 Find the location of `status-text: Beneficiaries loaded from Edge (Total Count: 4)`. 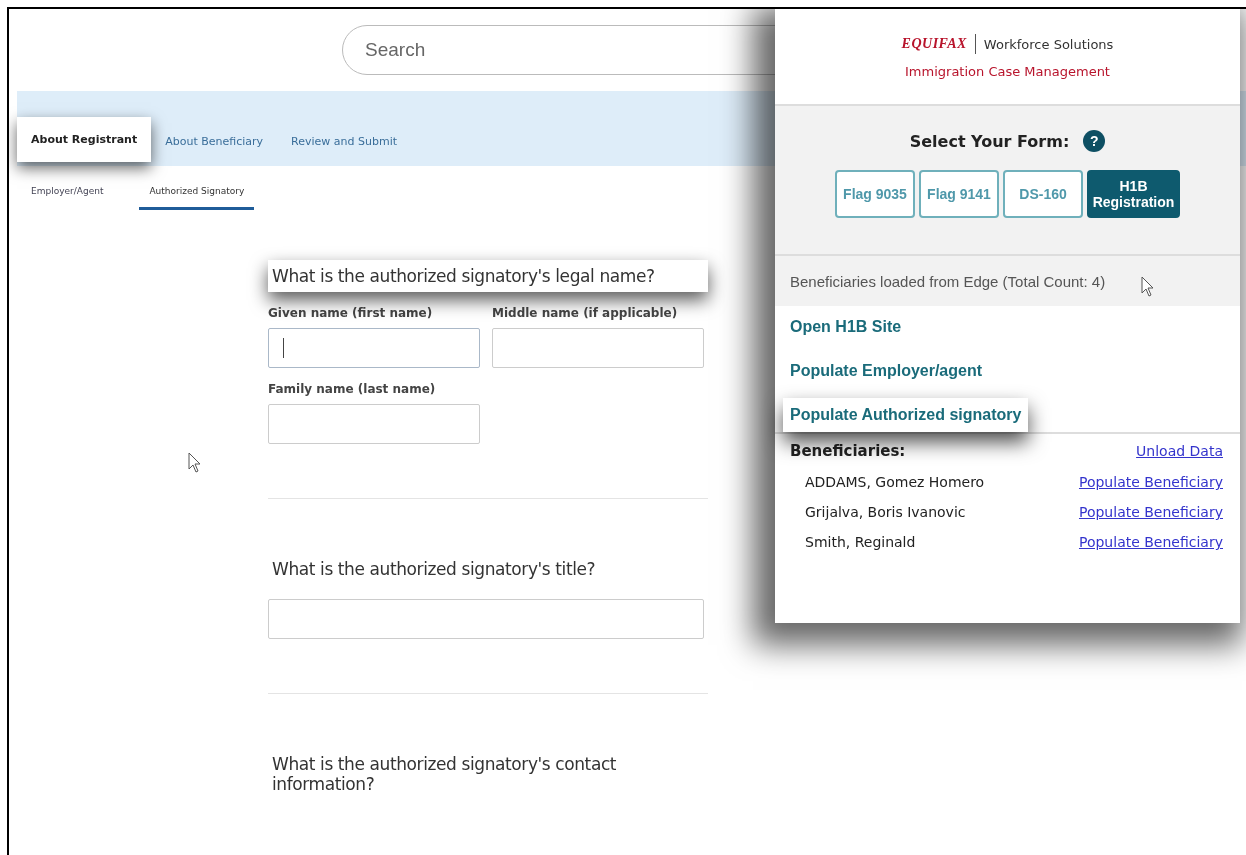

status-text: Beneficiaries loaded from Edge (Total Count: 4) is located at coordinates (948, 281).